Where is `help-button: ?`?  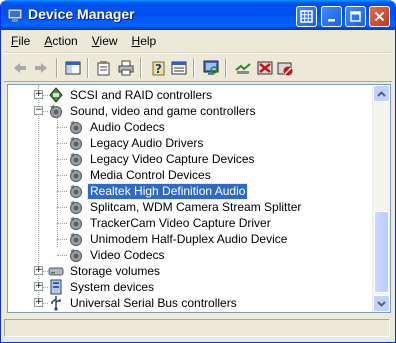
help-button: ? is located at coordinates (158, 68).